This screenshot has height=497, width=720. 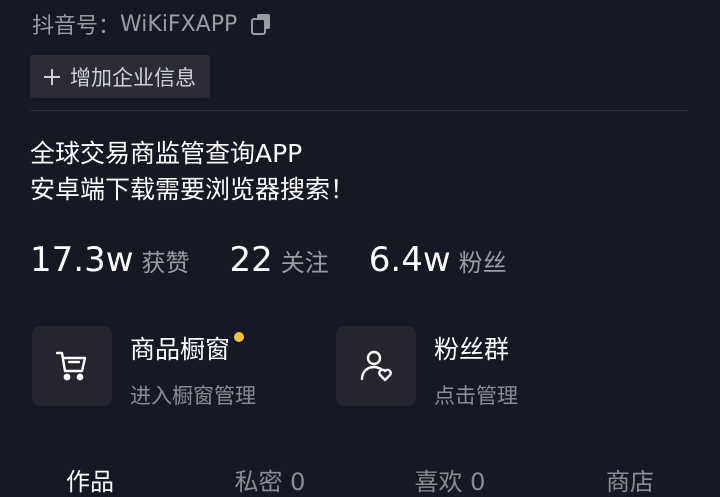 I want to click on fan-group-subtitle: 点击管理, so click(x=476, y=396).